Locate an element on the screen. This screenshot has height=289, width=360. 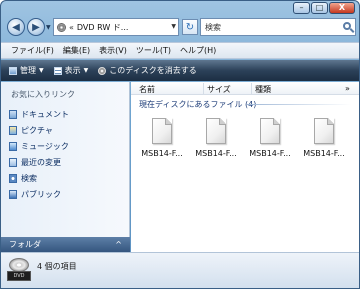
menu-tools: ツール(T) is located at coordinates (153, 50).